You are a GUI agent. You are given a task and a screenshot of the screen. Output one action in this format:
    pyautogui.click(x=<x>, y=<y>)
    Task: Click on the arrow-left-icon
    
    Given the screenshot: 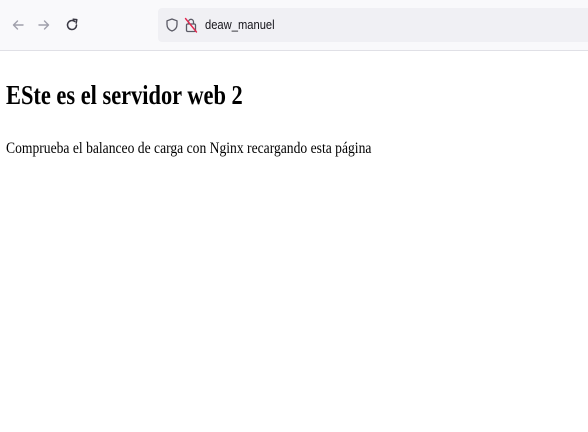 What is the action you would take?
    pyautogui.click(x=18, y=25)
    